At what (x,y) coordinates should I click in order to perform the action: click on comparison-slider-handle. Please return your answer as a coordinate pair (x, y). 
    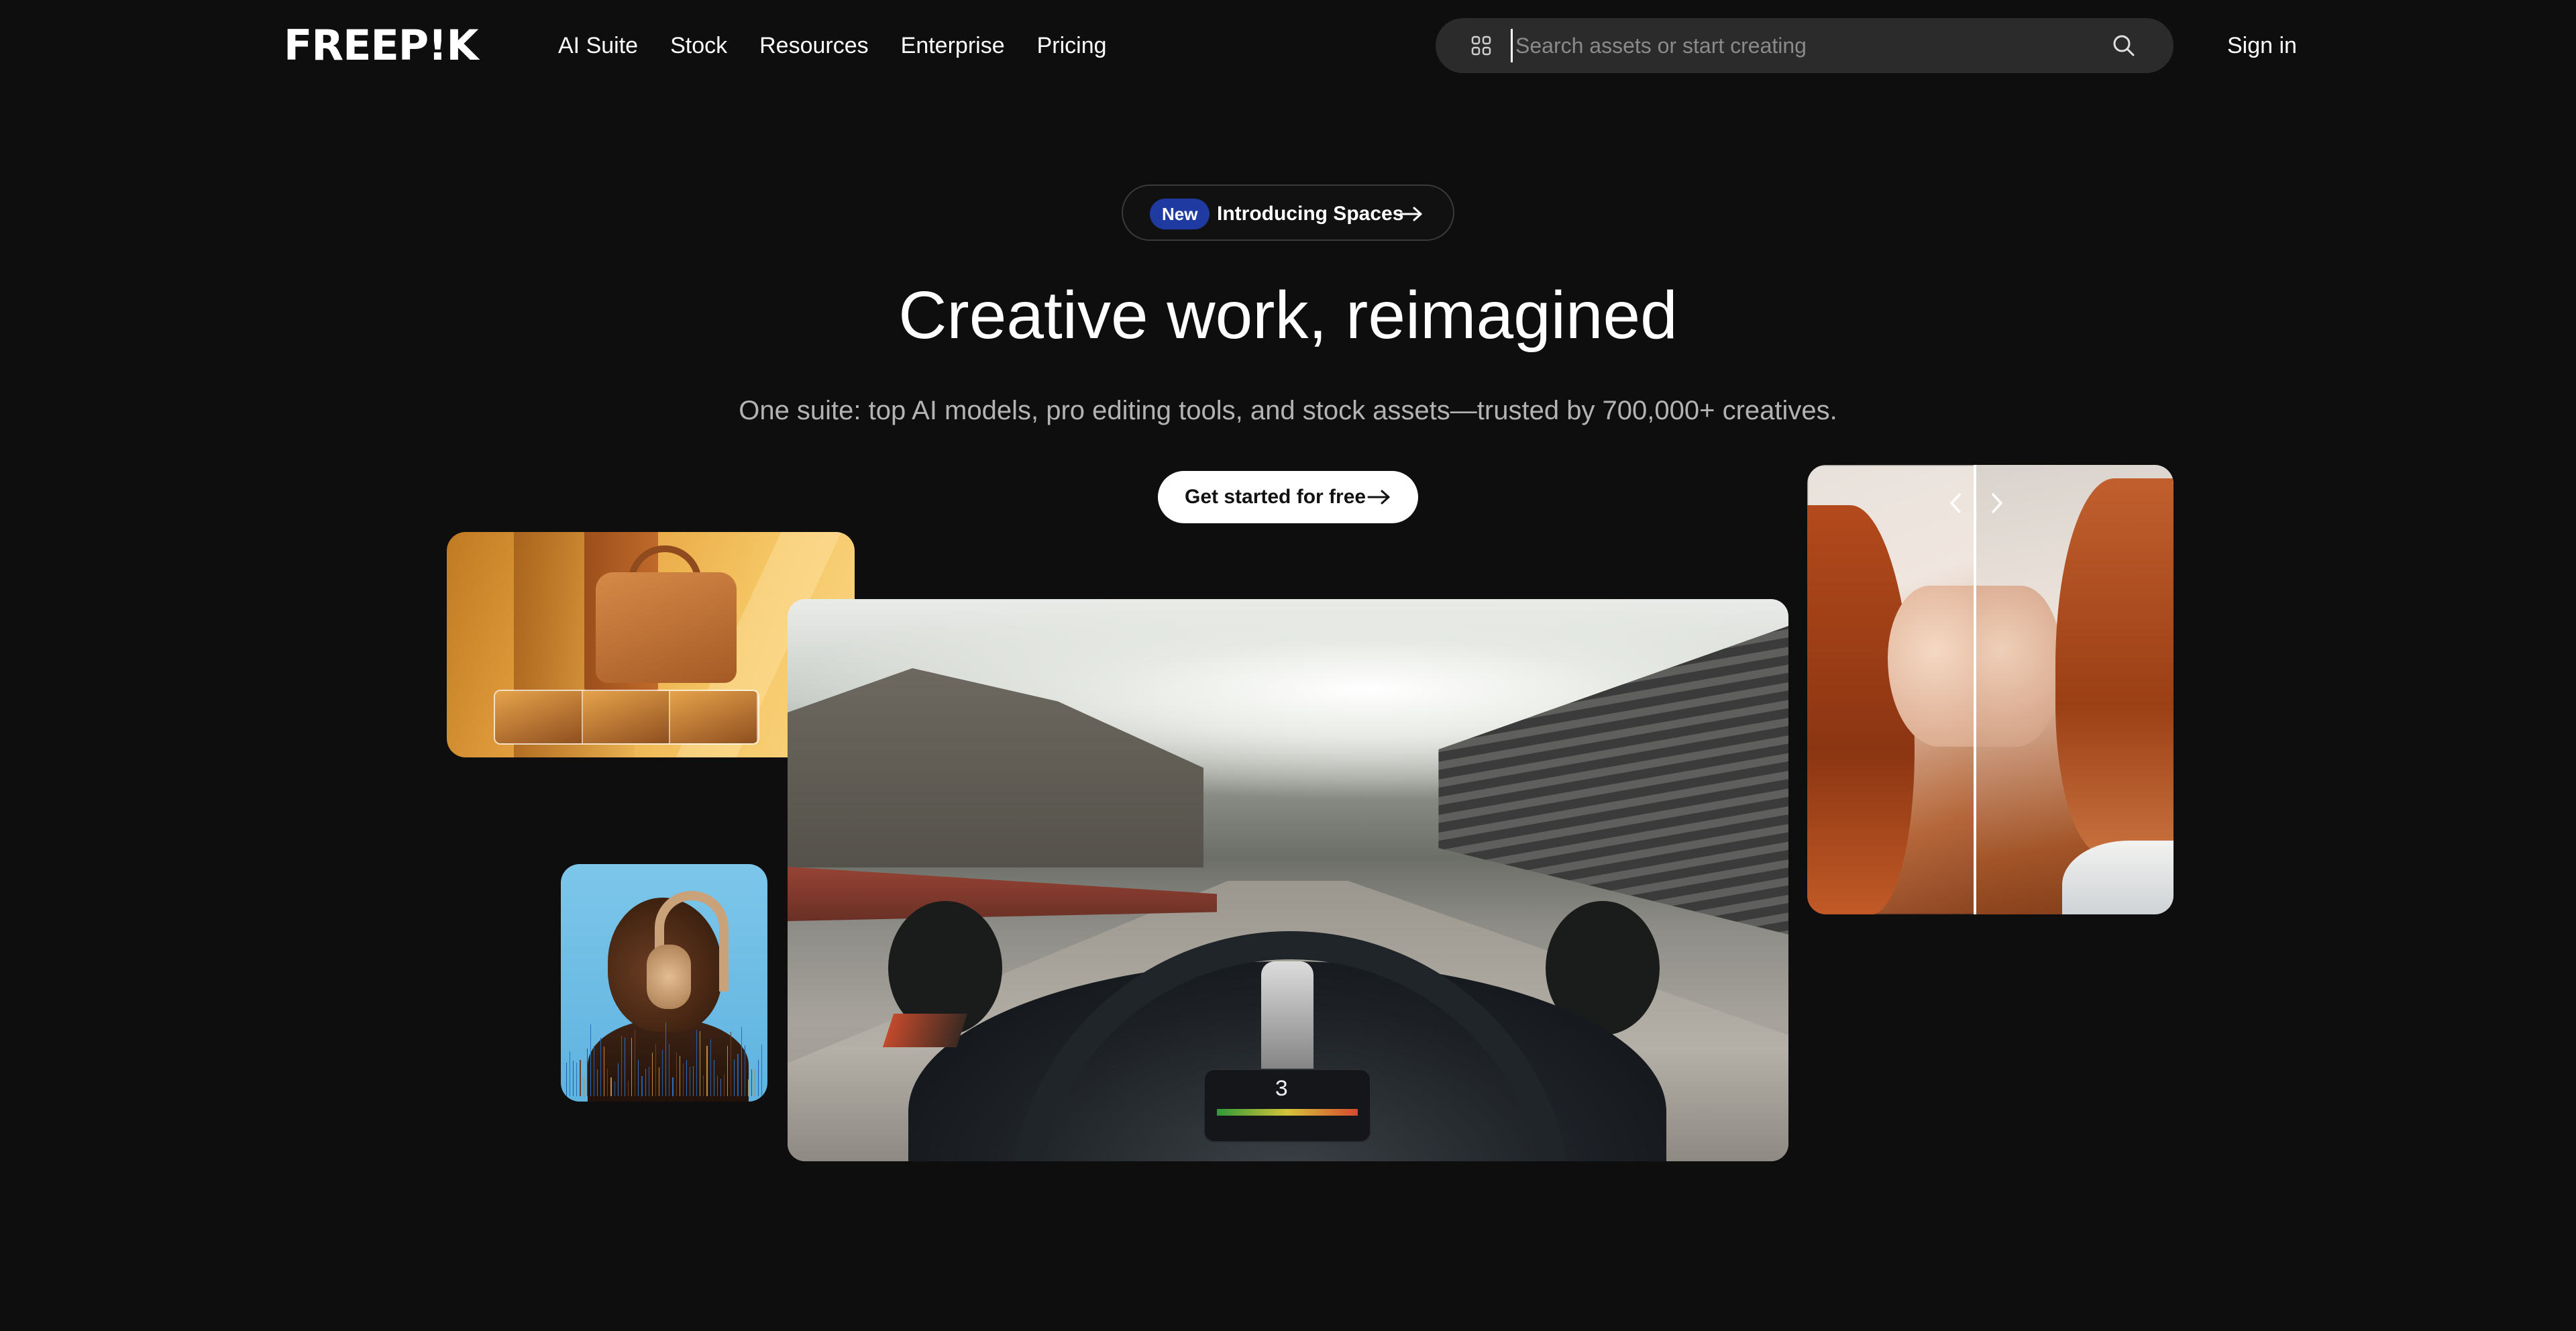
    Looking at the image, I should click on (1975, 689).